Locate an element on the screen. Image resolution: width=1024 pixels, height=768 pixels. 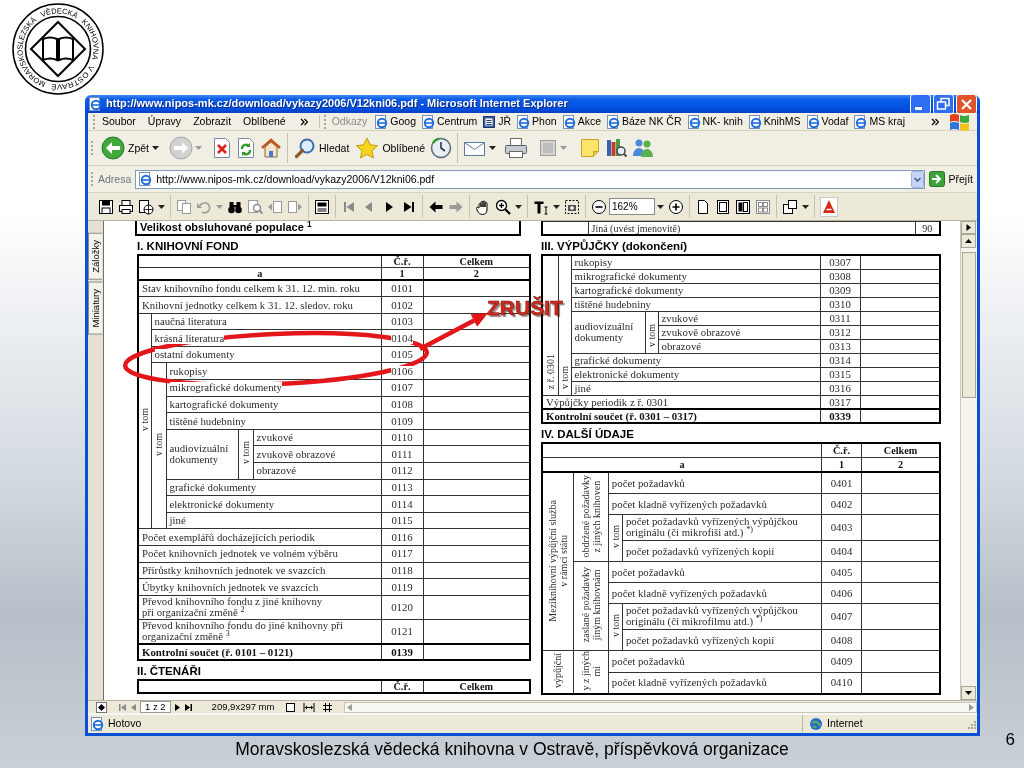
row-number: 0402 is located at coordinates (841, 504).